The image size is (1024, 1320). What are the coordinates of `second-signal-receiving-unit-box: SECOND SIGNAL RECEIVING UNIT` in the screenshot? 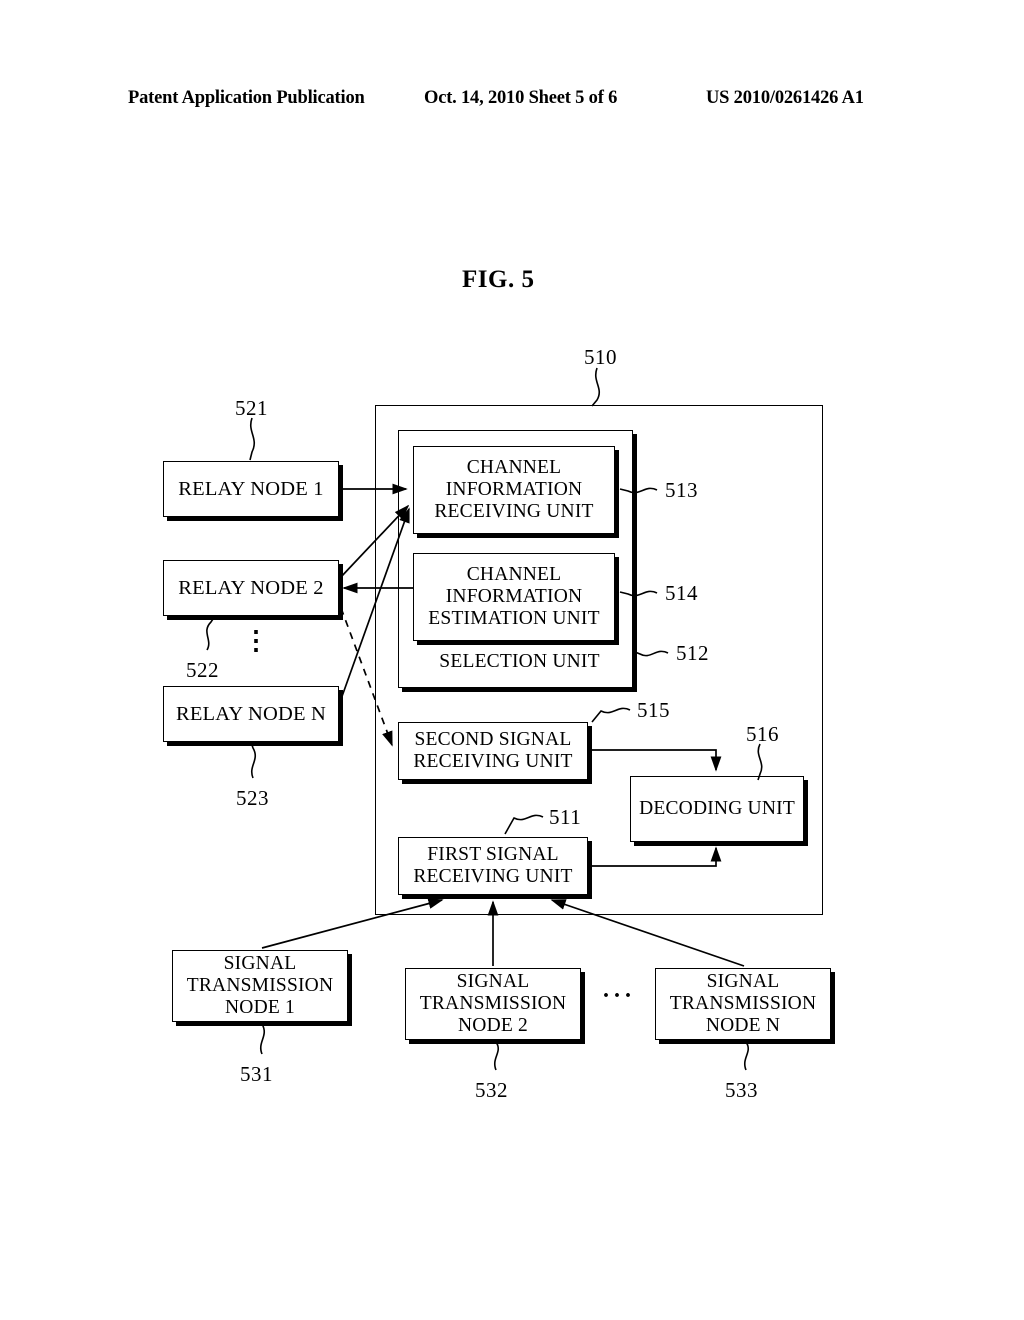 It's located at (493, 751).